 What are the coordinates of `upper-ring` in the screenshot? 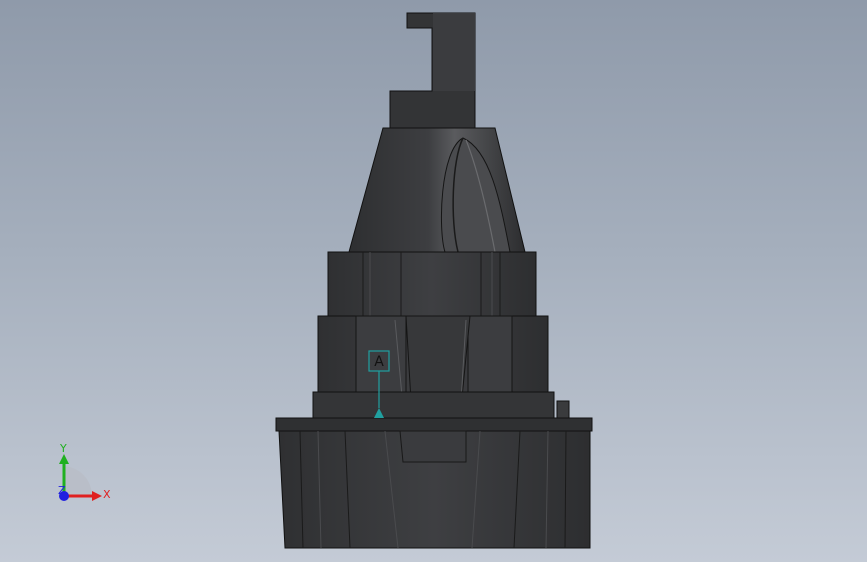 It's located at (432, 284).